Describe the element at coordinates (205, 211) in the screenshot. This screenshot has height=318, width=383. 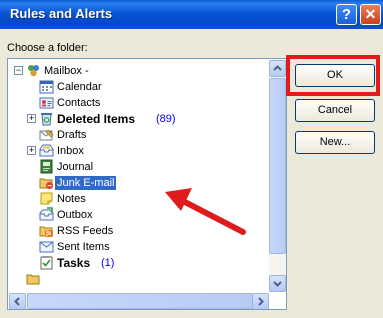
I see `red-arrow-annotation` at that location.